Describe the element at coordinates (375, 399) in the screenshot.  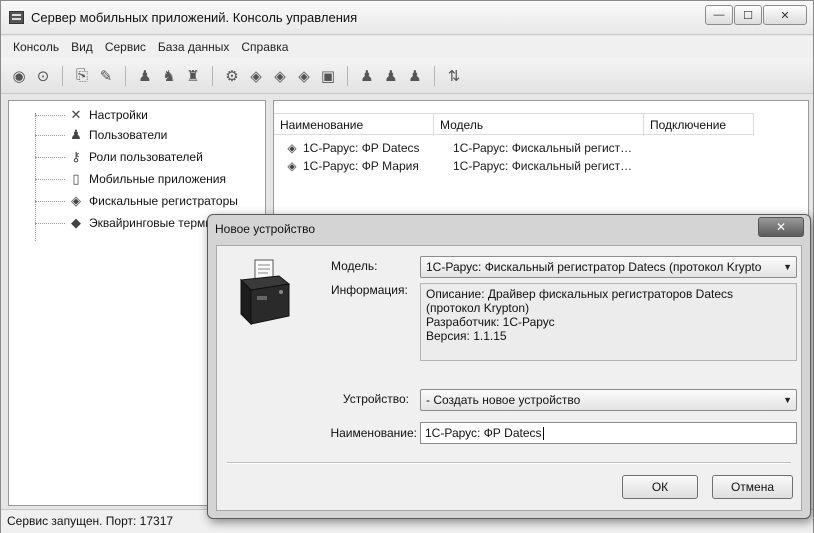
I see `device-label: Устройство:` at that location.